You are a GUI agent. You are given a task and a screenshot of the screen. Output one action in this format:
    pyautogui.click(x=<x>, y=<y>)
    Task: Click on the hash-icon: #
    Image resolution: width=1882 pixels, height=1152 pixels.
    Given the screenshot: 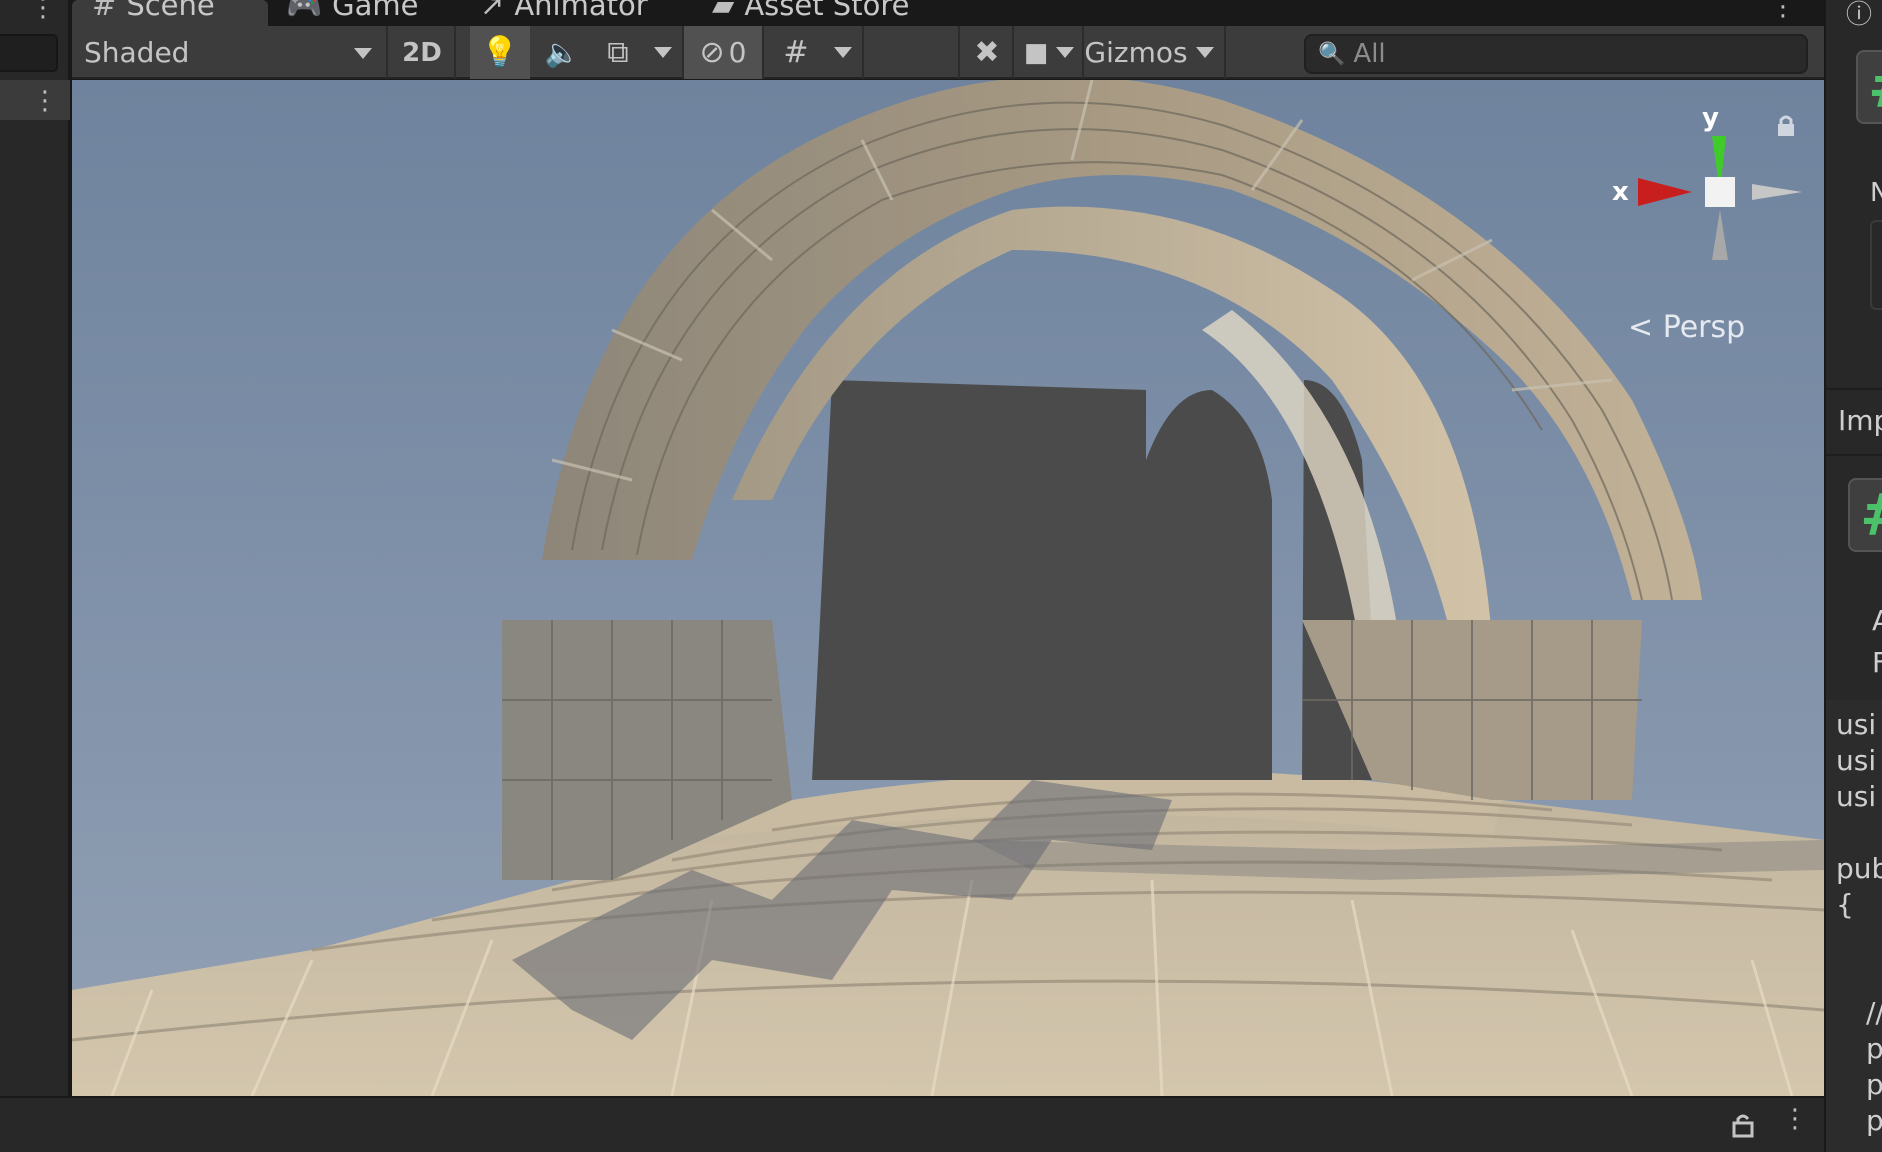 What is the action you would take?
    pyautogui.click(x=104, y=11)
    